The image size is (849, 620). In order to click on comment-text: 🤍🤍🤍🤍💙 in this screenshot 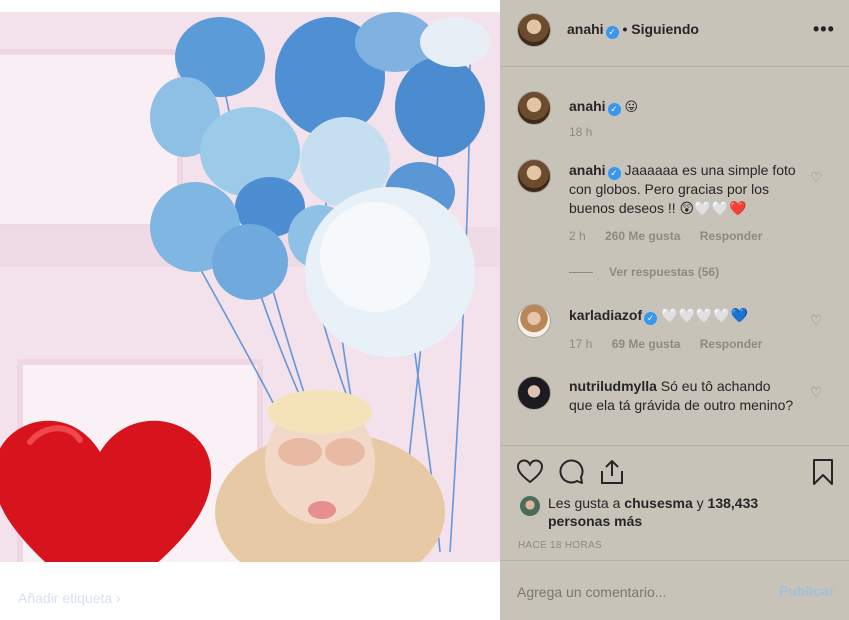, I will do `click(705, 315)`.